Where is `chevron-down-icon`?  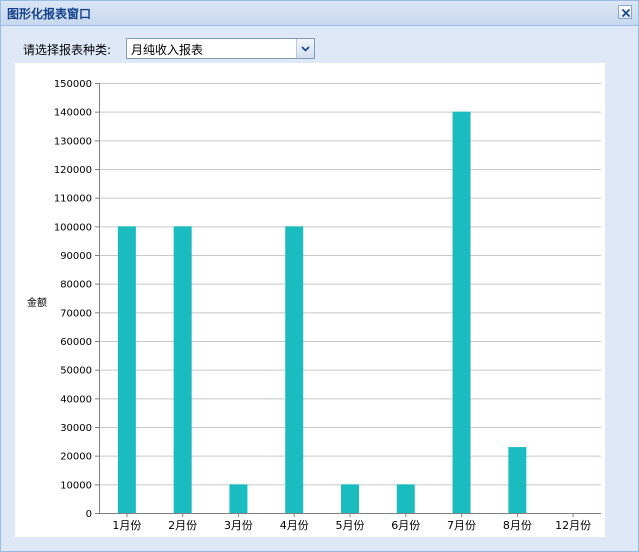 chevron-down-icon is located at coordinates (305, 49).